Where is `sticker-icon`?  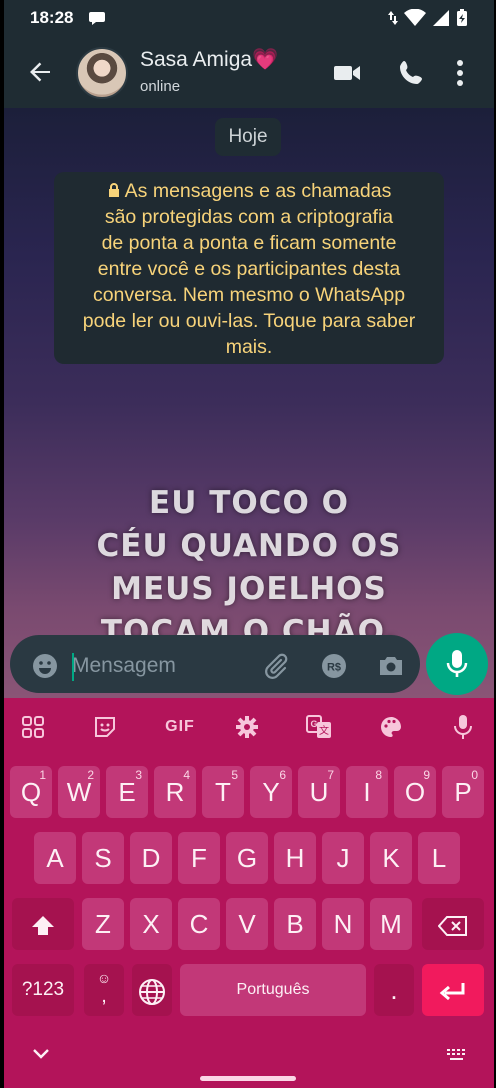
sticker-icon is located at coordinates (105, 727).